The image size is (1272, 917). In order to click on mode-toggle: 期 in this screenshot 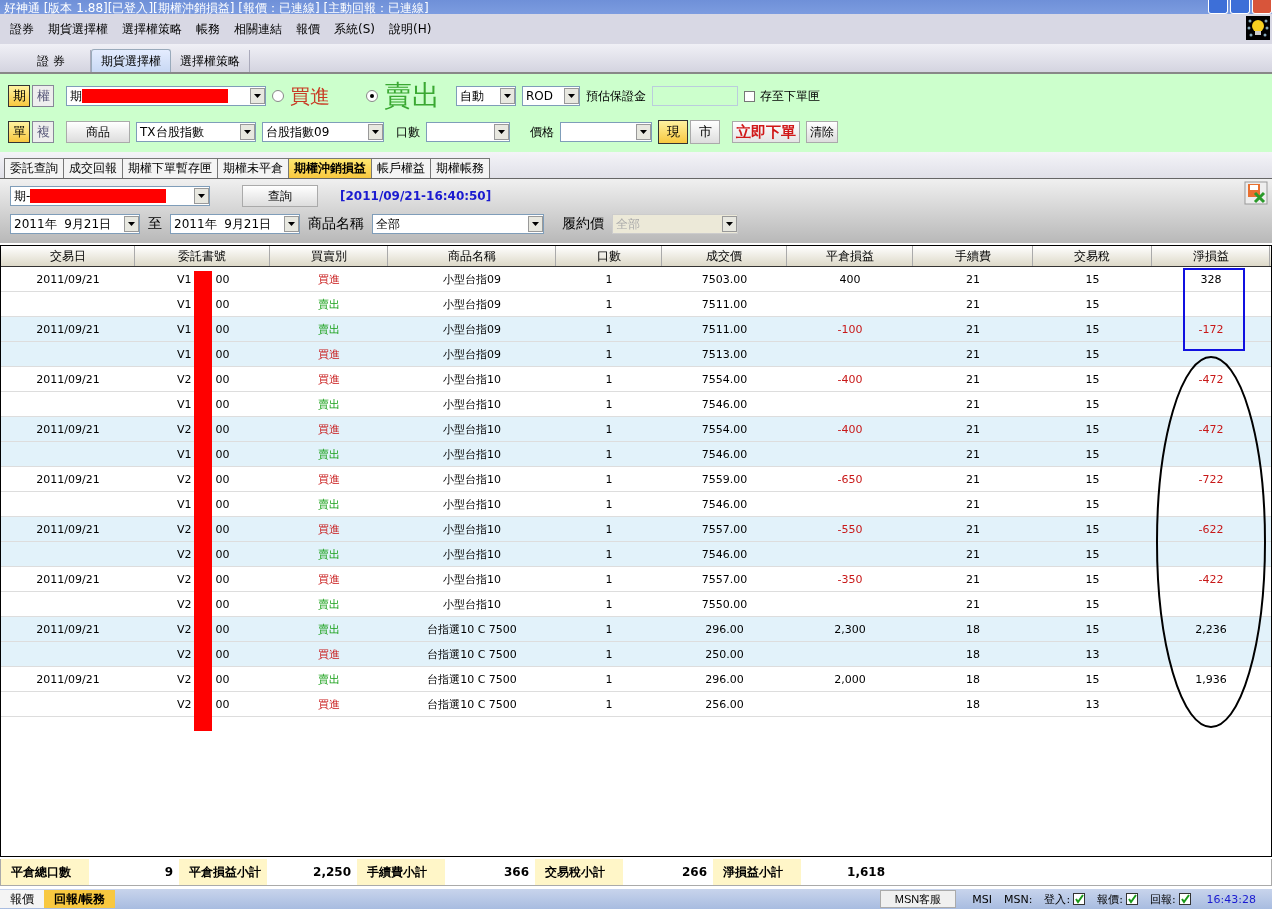, I will do `click(19, 96)`.